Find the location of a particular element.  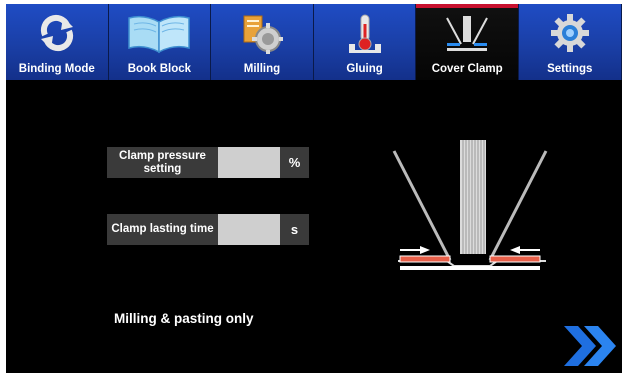

clamp-time-row: Clamp lasting time s is located at coordinates (208, 229).